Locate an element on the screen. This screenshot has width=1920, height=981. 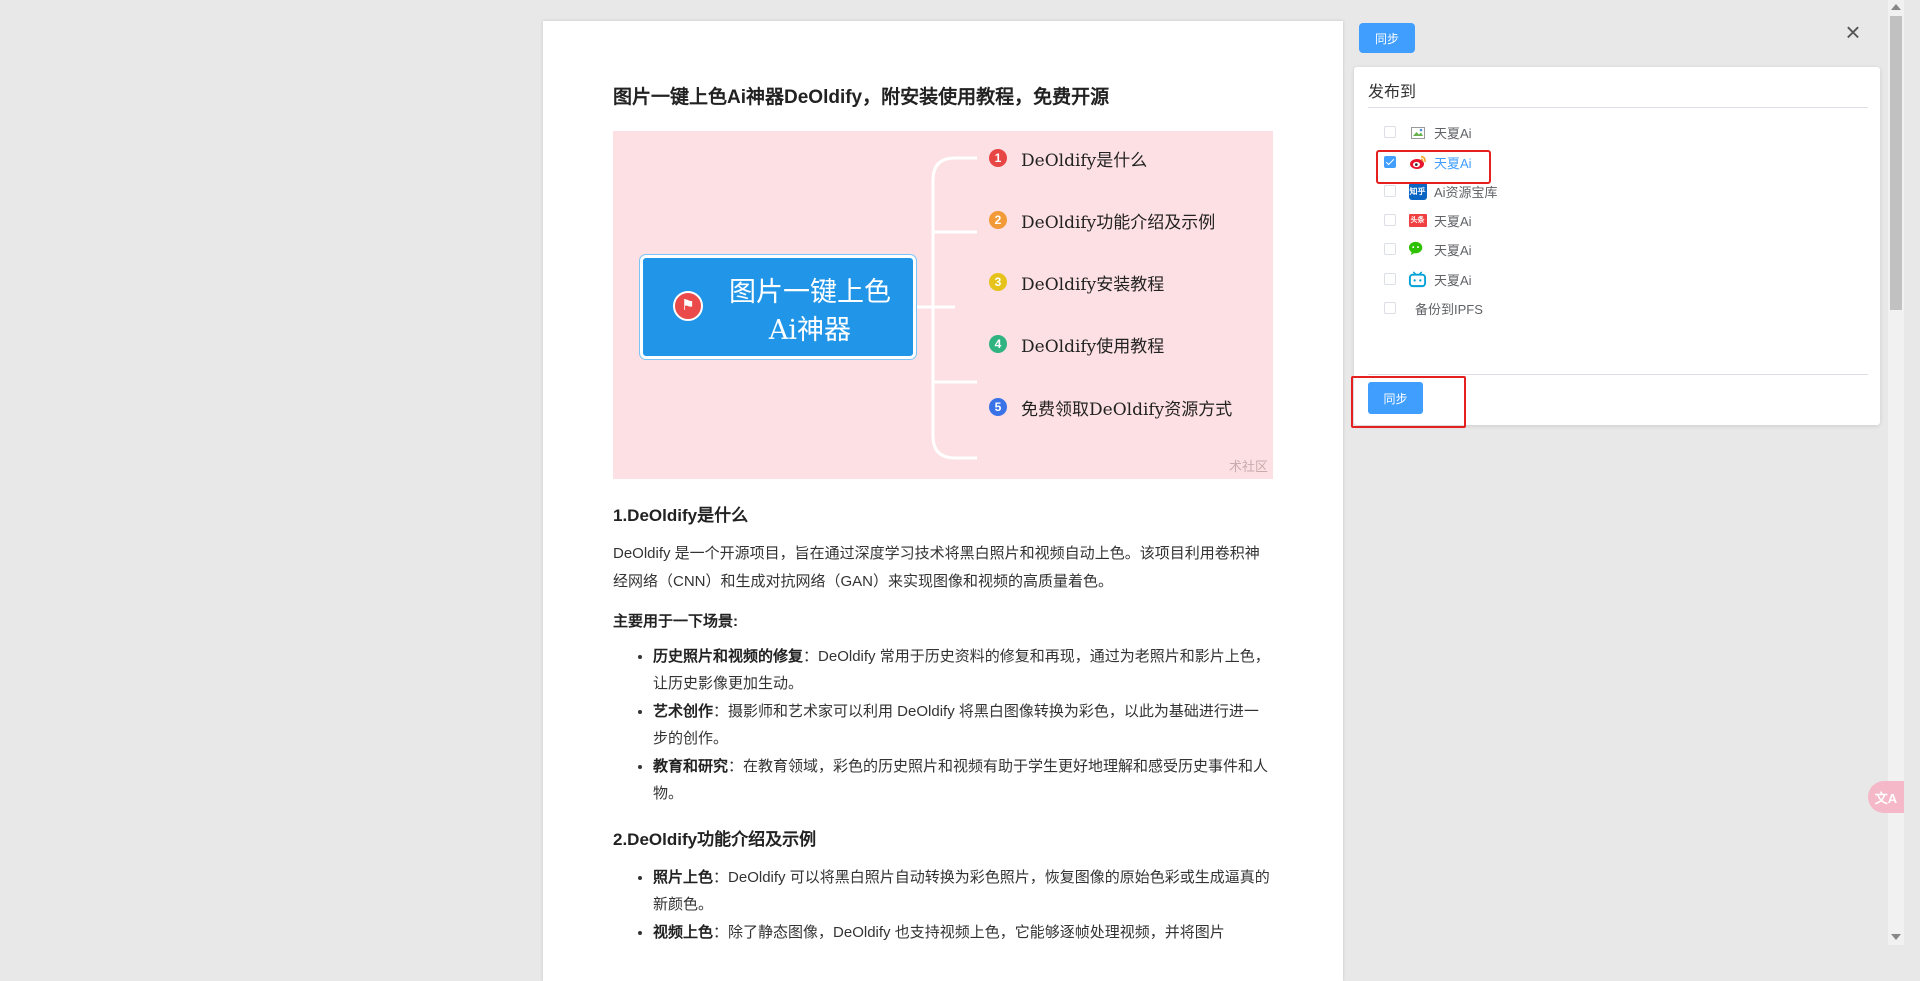
mindmap-item-number: 1 is located at coordinates (998, 158).